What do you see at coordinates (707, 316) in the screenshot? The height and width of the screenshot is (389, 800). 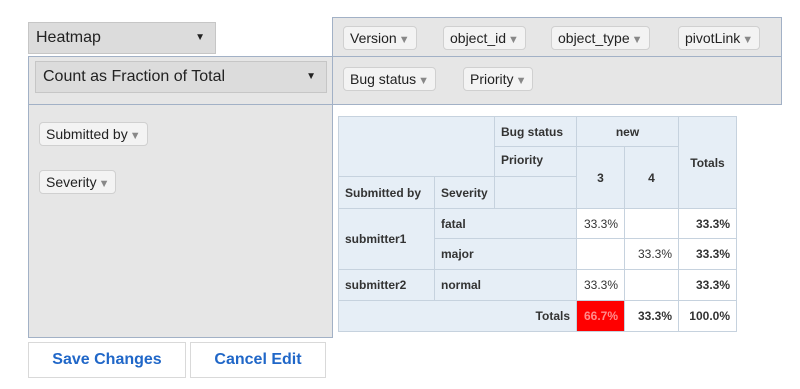 I see `grand-total-cell: 100.0%` at bounding box center [707, 316].